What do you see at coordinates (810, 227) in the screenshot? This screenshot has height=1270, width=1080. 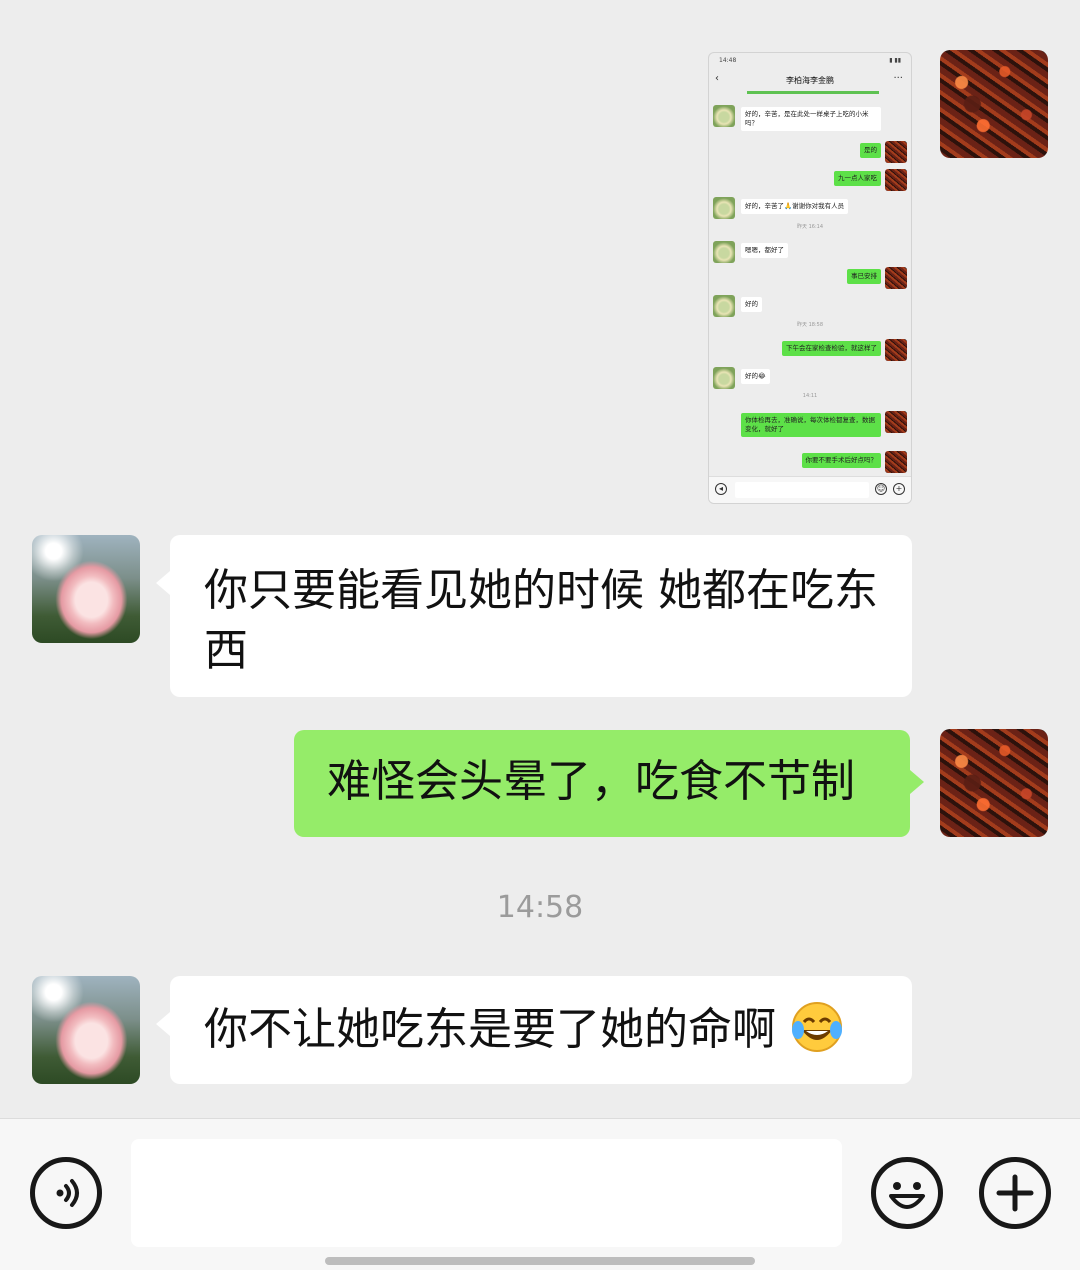 I see `thumb-timestamp: 昨天 16:14` at bounding box center [810, 227].